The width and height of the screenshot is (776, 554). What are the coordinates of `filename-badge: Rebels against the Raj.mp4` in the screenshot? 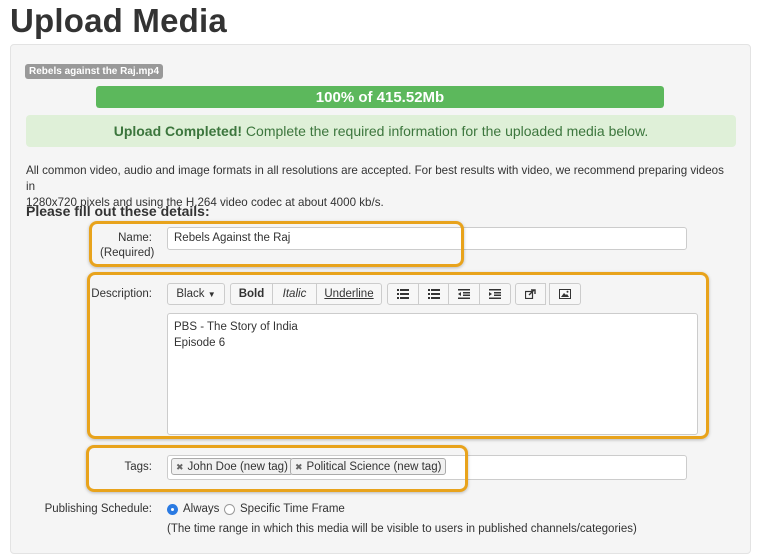 It's located at (94, 71).